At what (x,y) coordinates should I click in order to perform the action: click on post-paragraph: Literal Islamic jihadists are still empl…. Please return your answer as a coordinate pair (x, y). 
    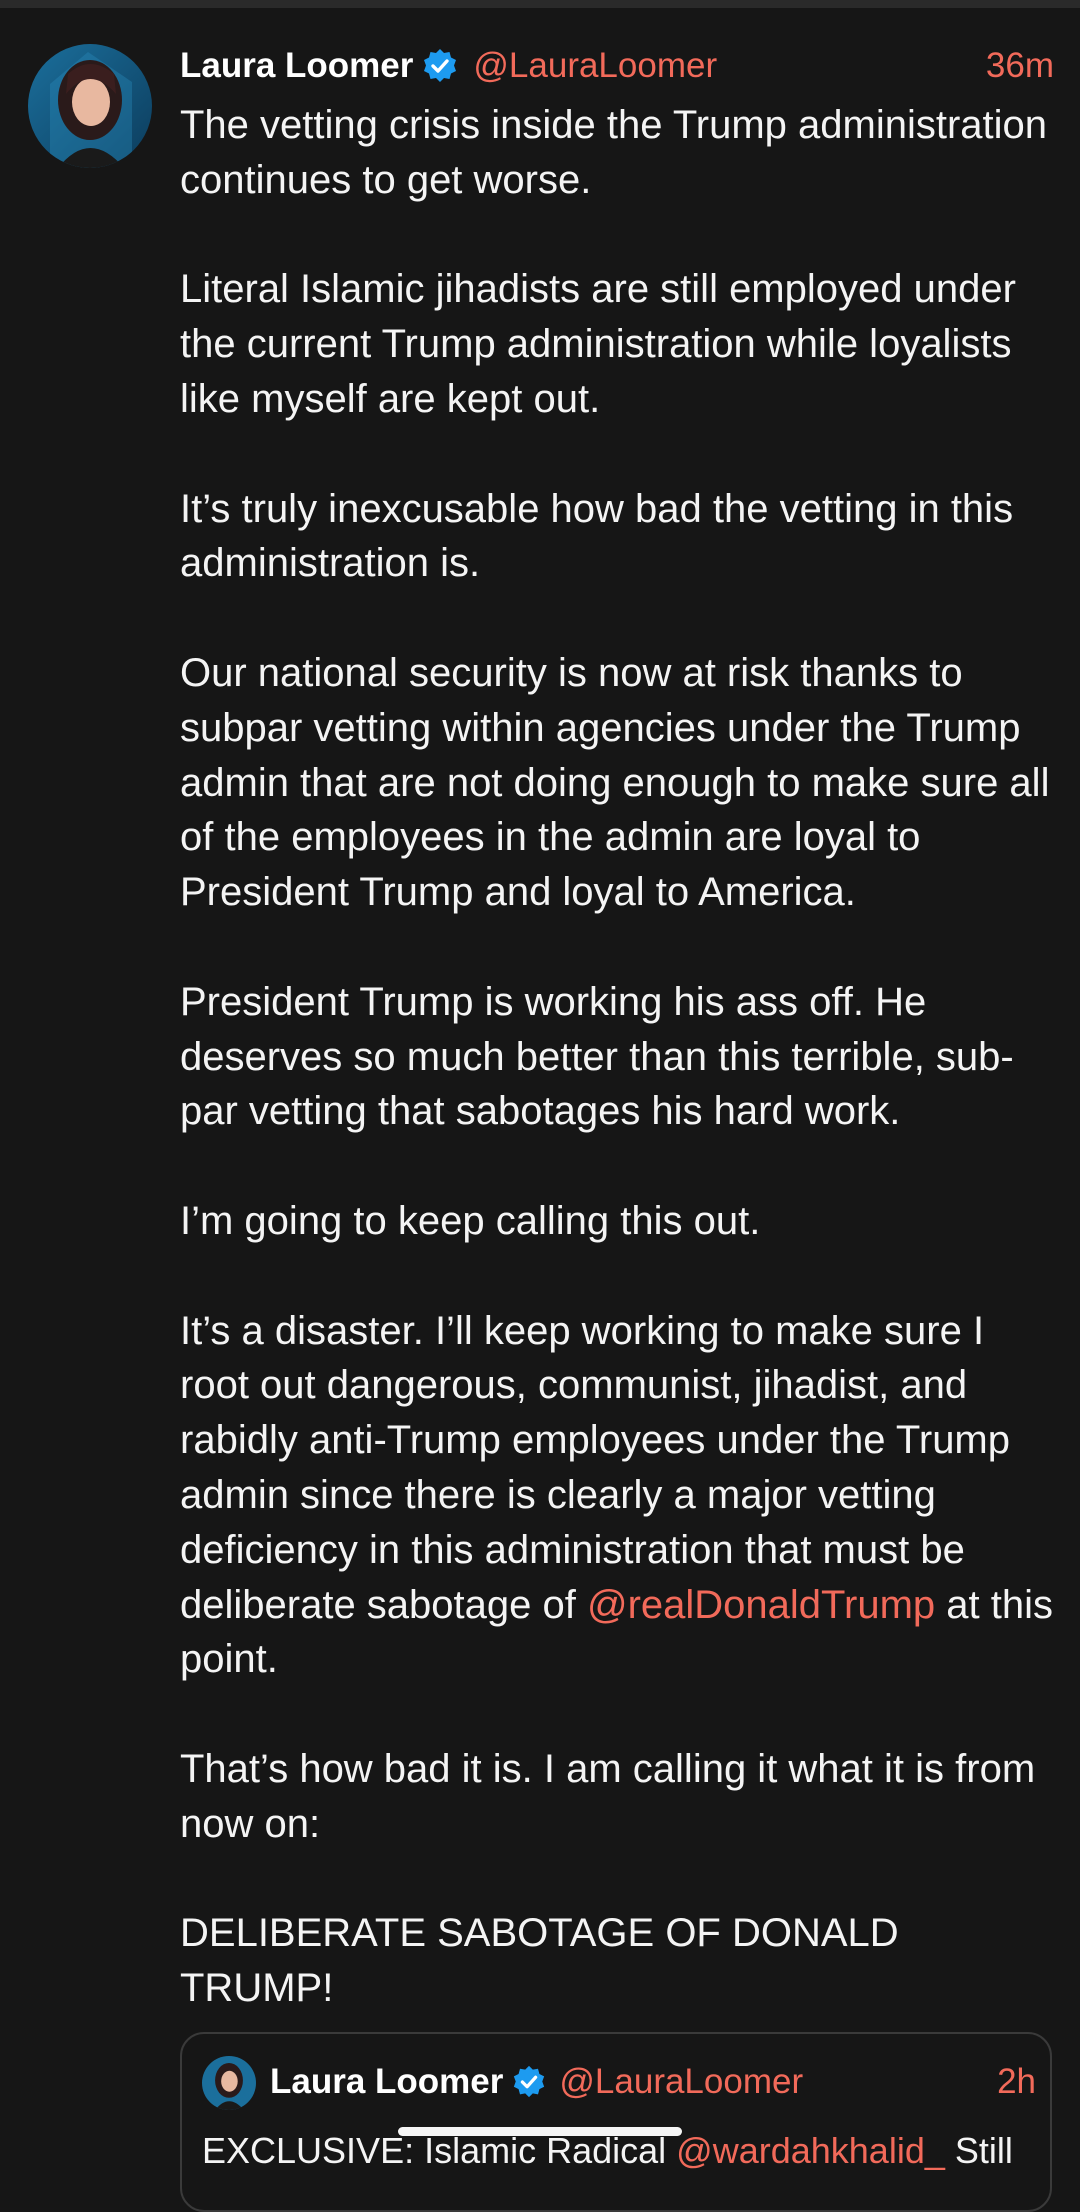
    Looking at the image, I should click on (604, 344).